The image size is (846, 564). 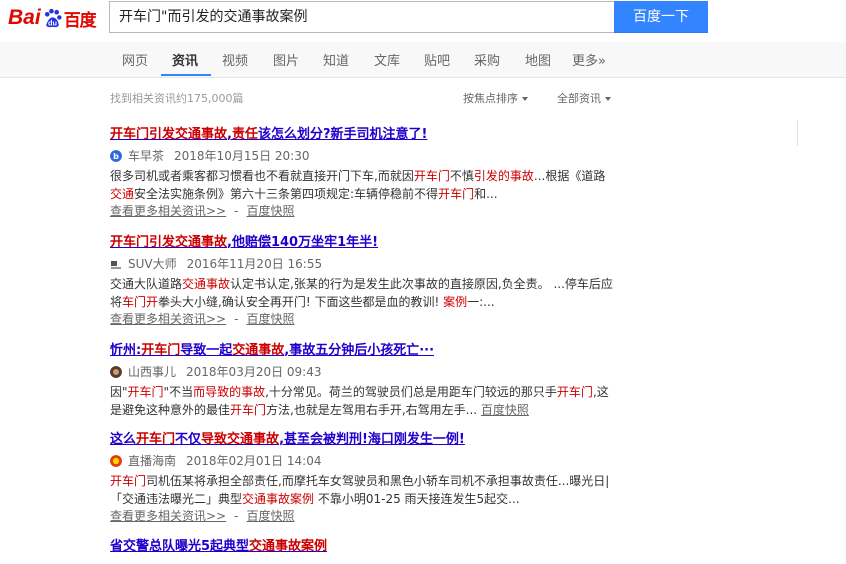 I want to click on source-name: SUV大师, so click(x=152, y=264).